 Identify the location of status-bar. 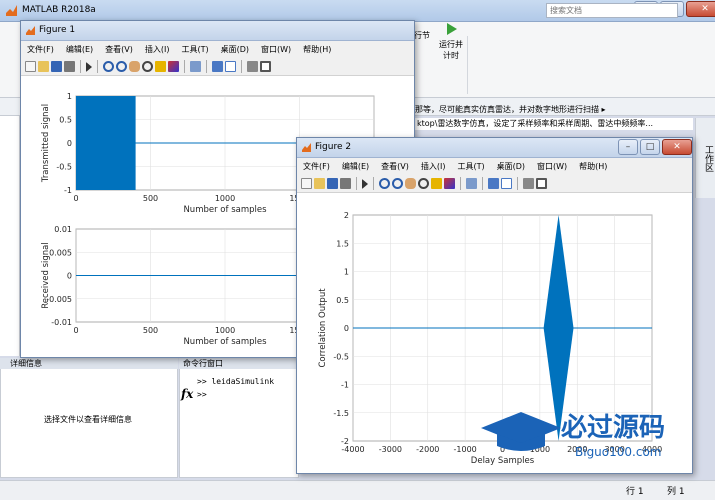
(357, 490).